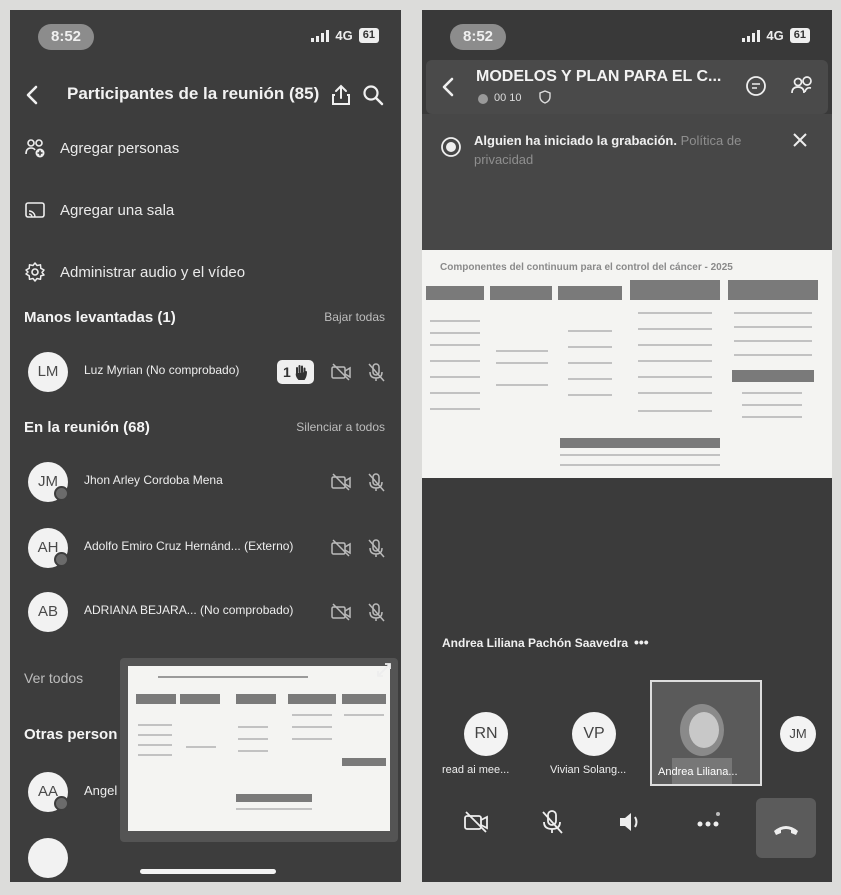  Describe the element at coordinates (341, 95) in the screenshot. I see `share-icon` at that location.